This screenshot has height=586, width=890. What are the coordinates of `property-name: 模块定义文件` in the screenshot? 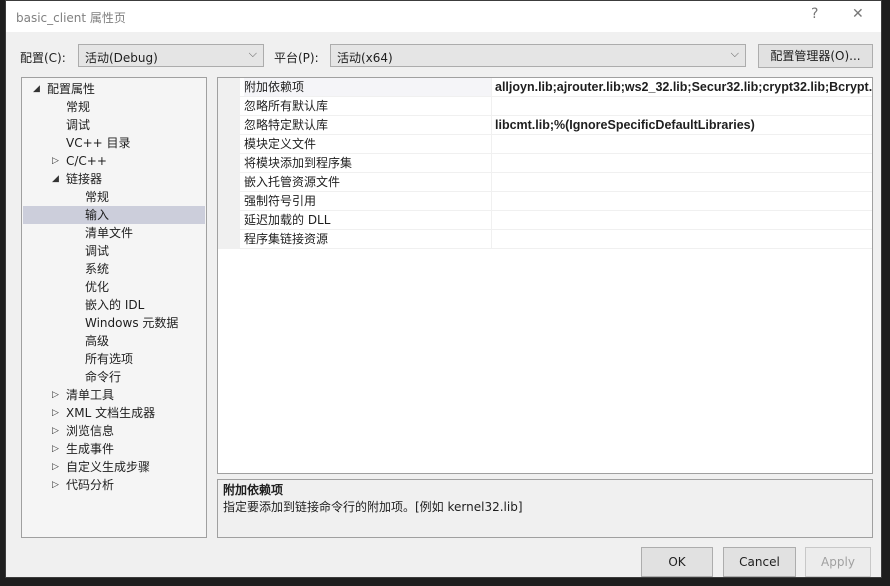 It's located at (368, 144).